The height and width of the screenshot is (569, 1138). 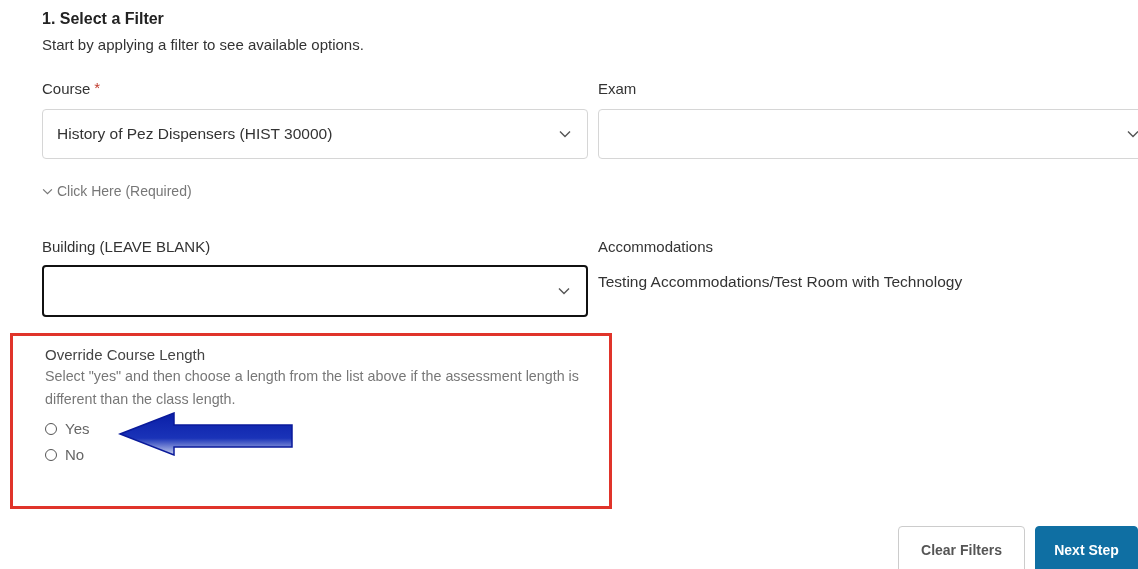 What do you see at coordinates (66, 89) in the screenshot?
I see `course-label: Course` at bounding box center [66, 89].